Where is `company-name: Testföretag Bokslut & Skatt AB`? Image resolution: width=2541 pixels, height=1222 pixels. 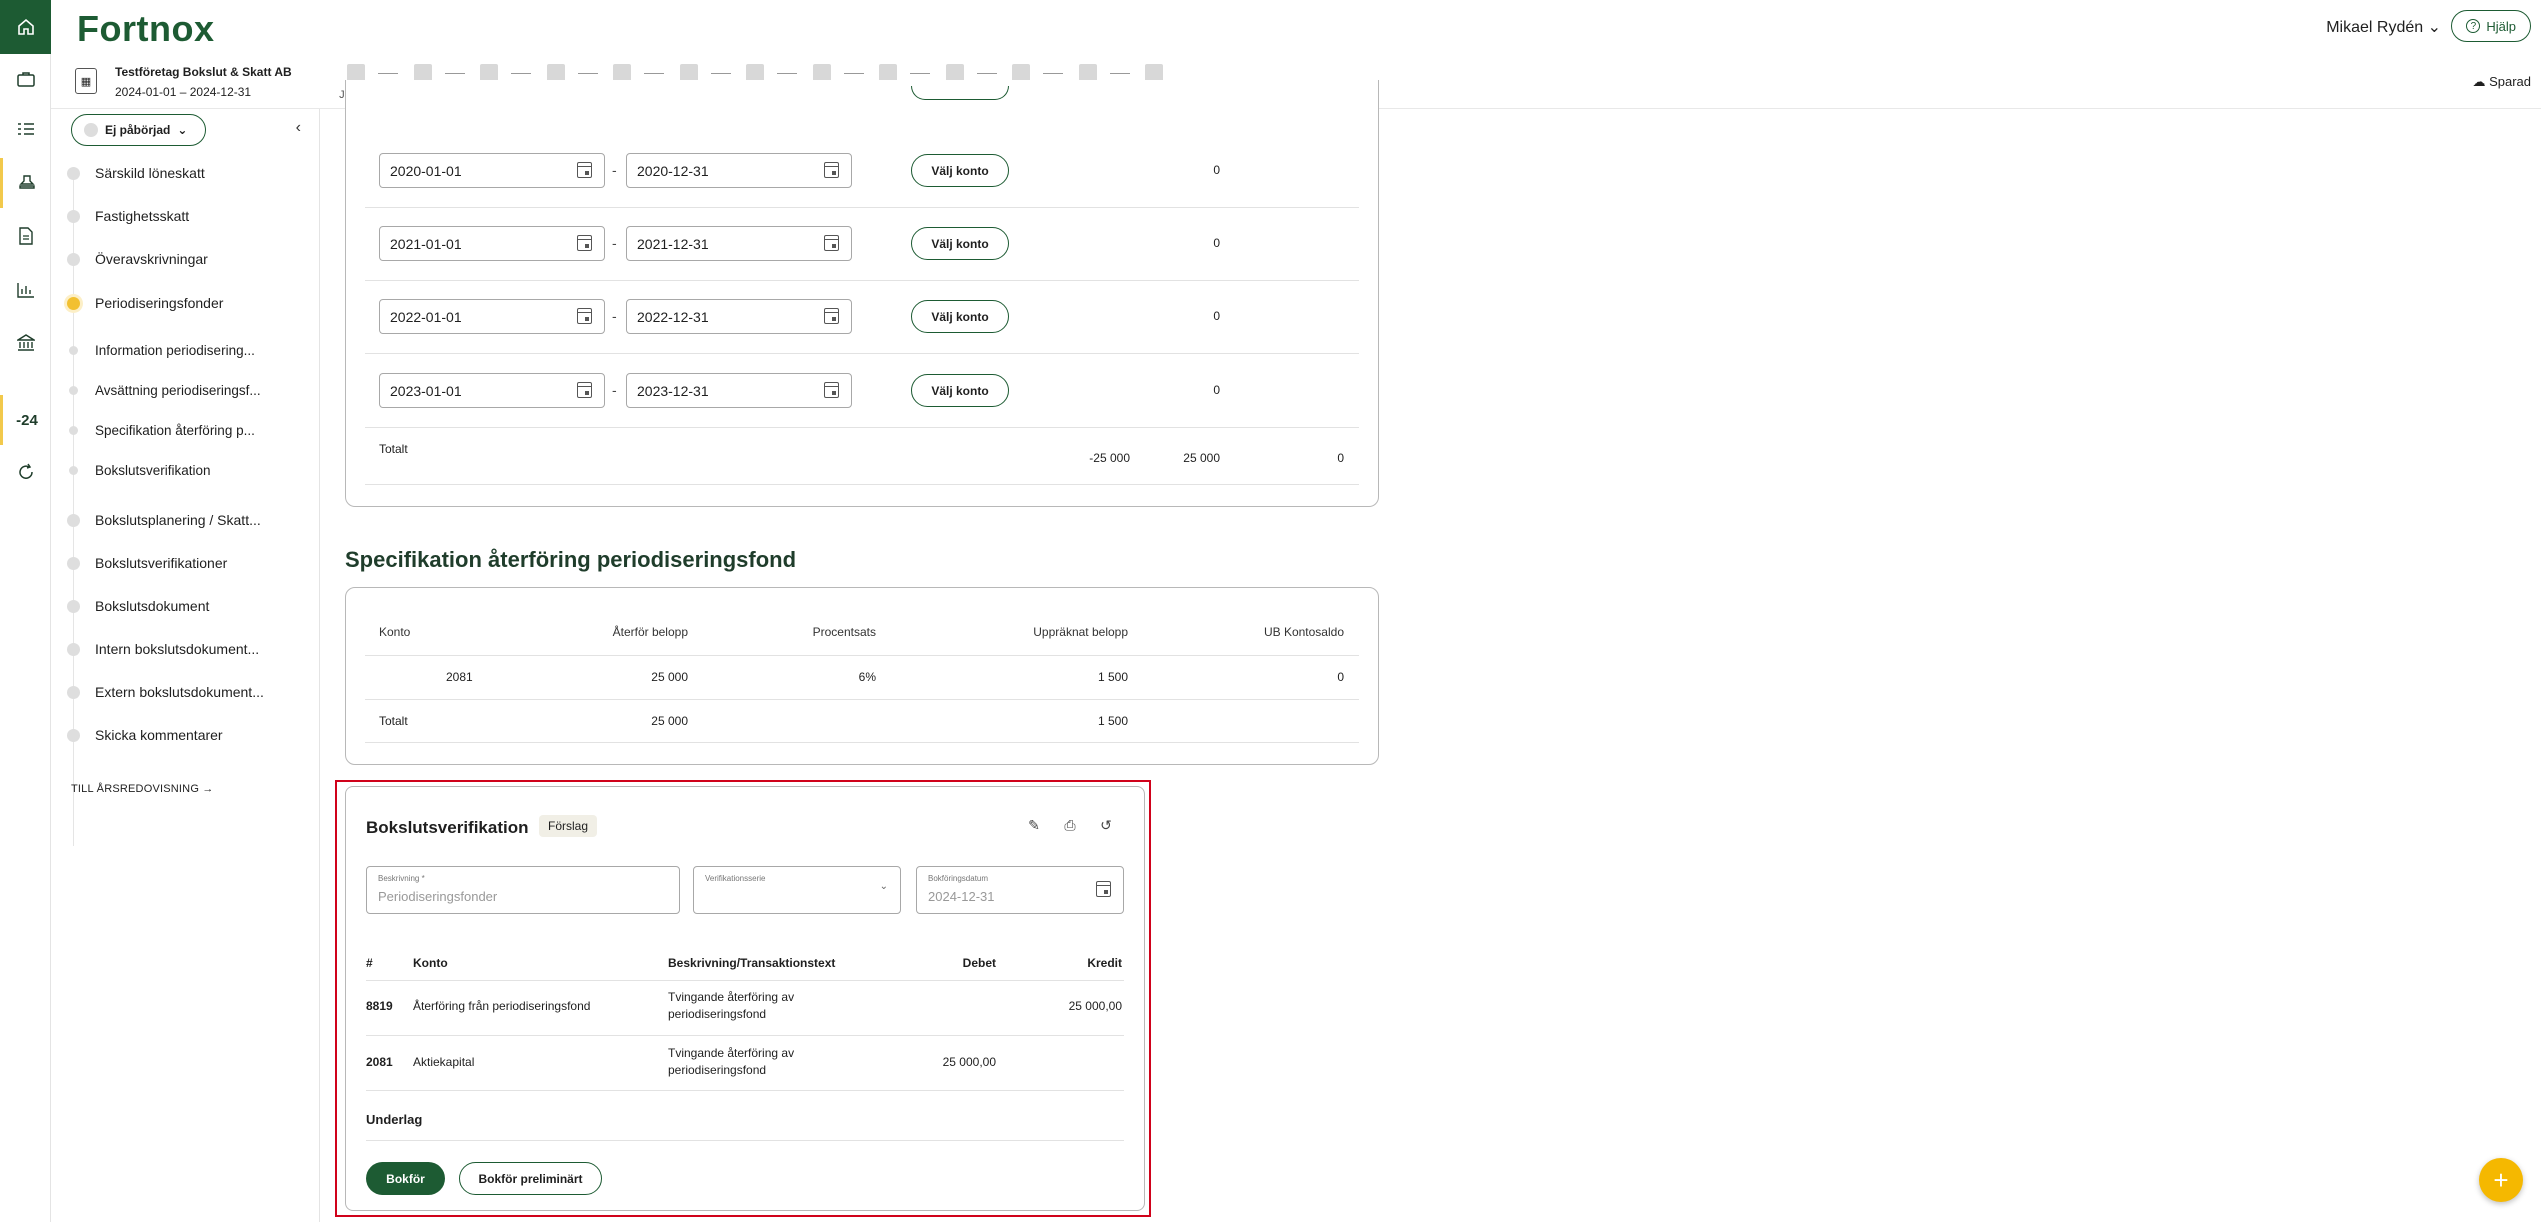 company-name: Testföretag Bokslut & Skatt AB is located at coordinates (203, 72).